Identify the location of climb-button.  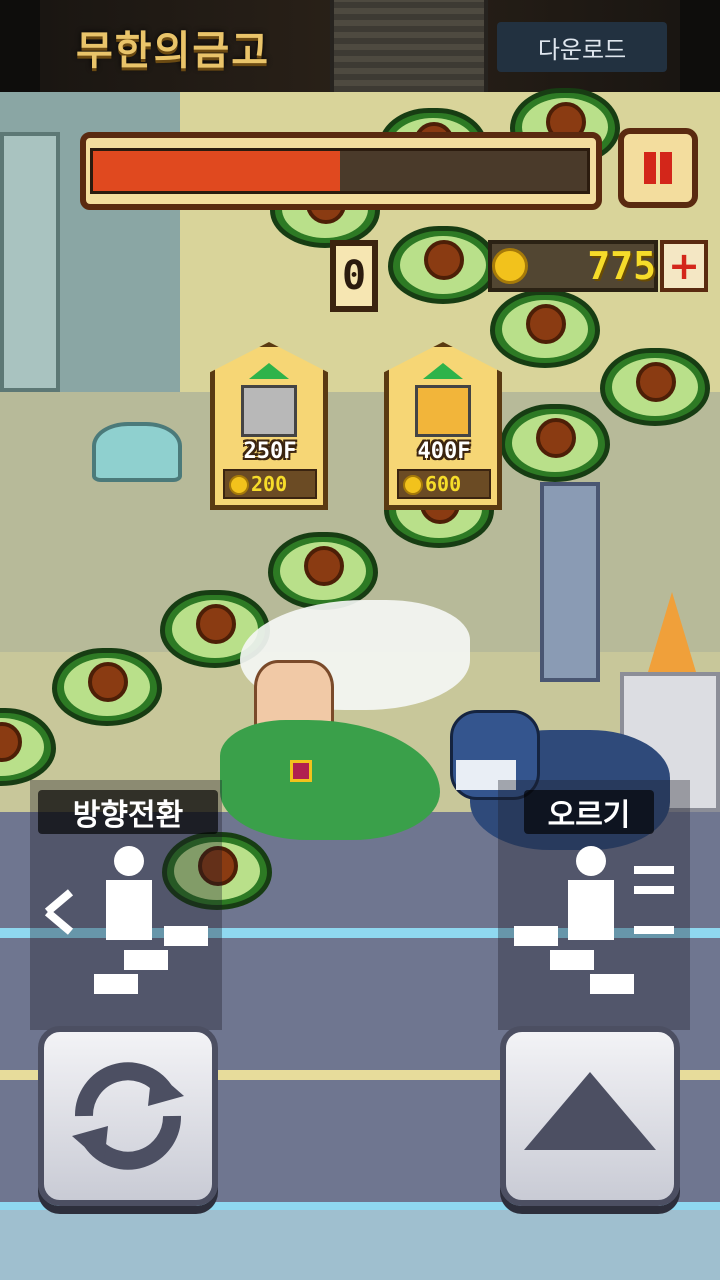
(590, 1116).